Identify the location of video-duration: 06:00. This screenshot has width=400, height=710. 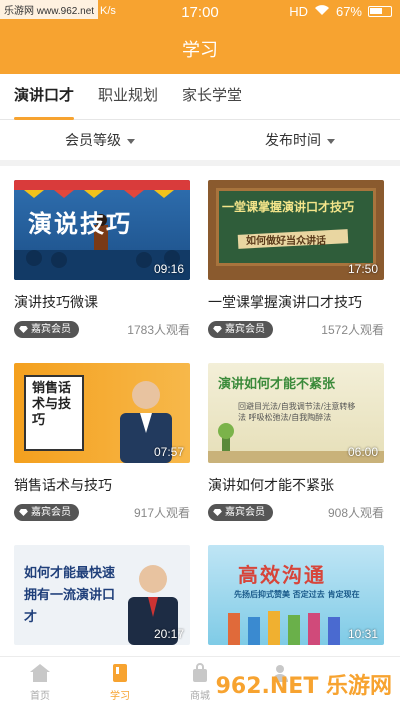
(362, 452).